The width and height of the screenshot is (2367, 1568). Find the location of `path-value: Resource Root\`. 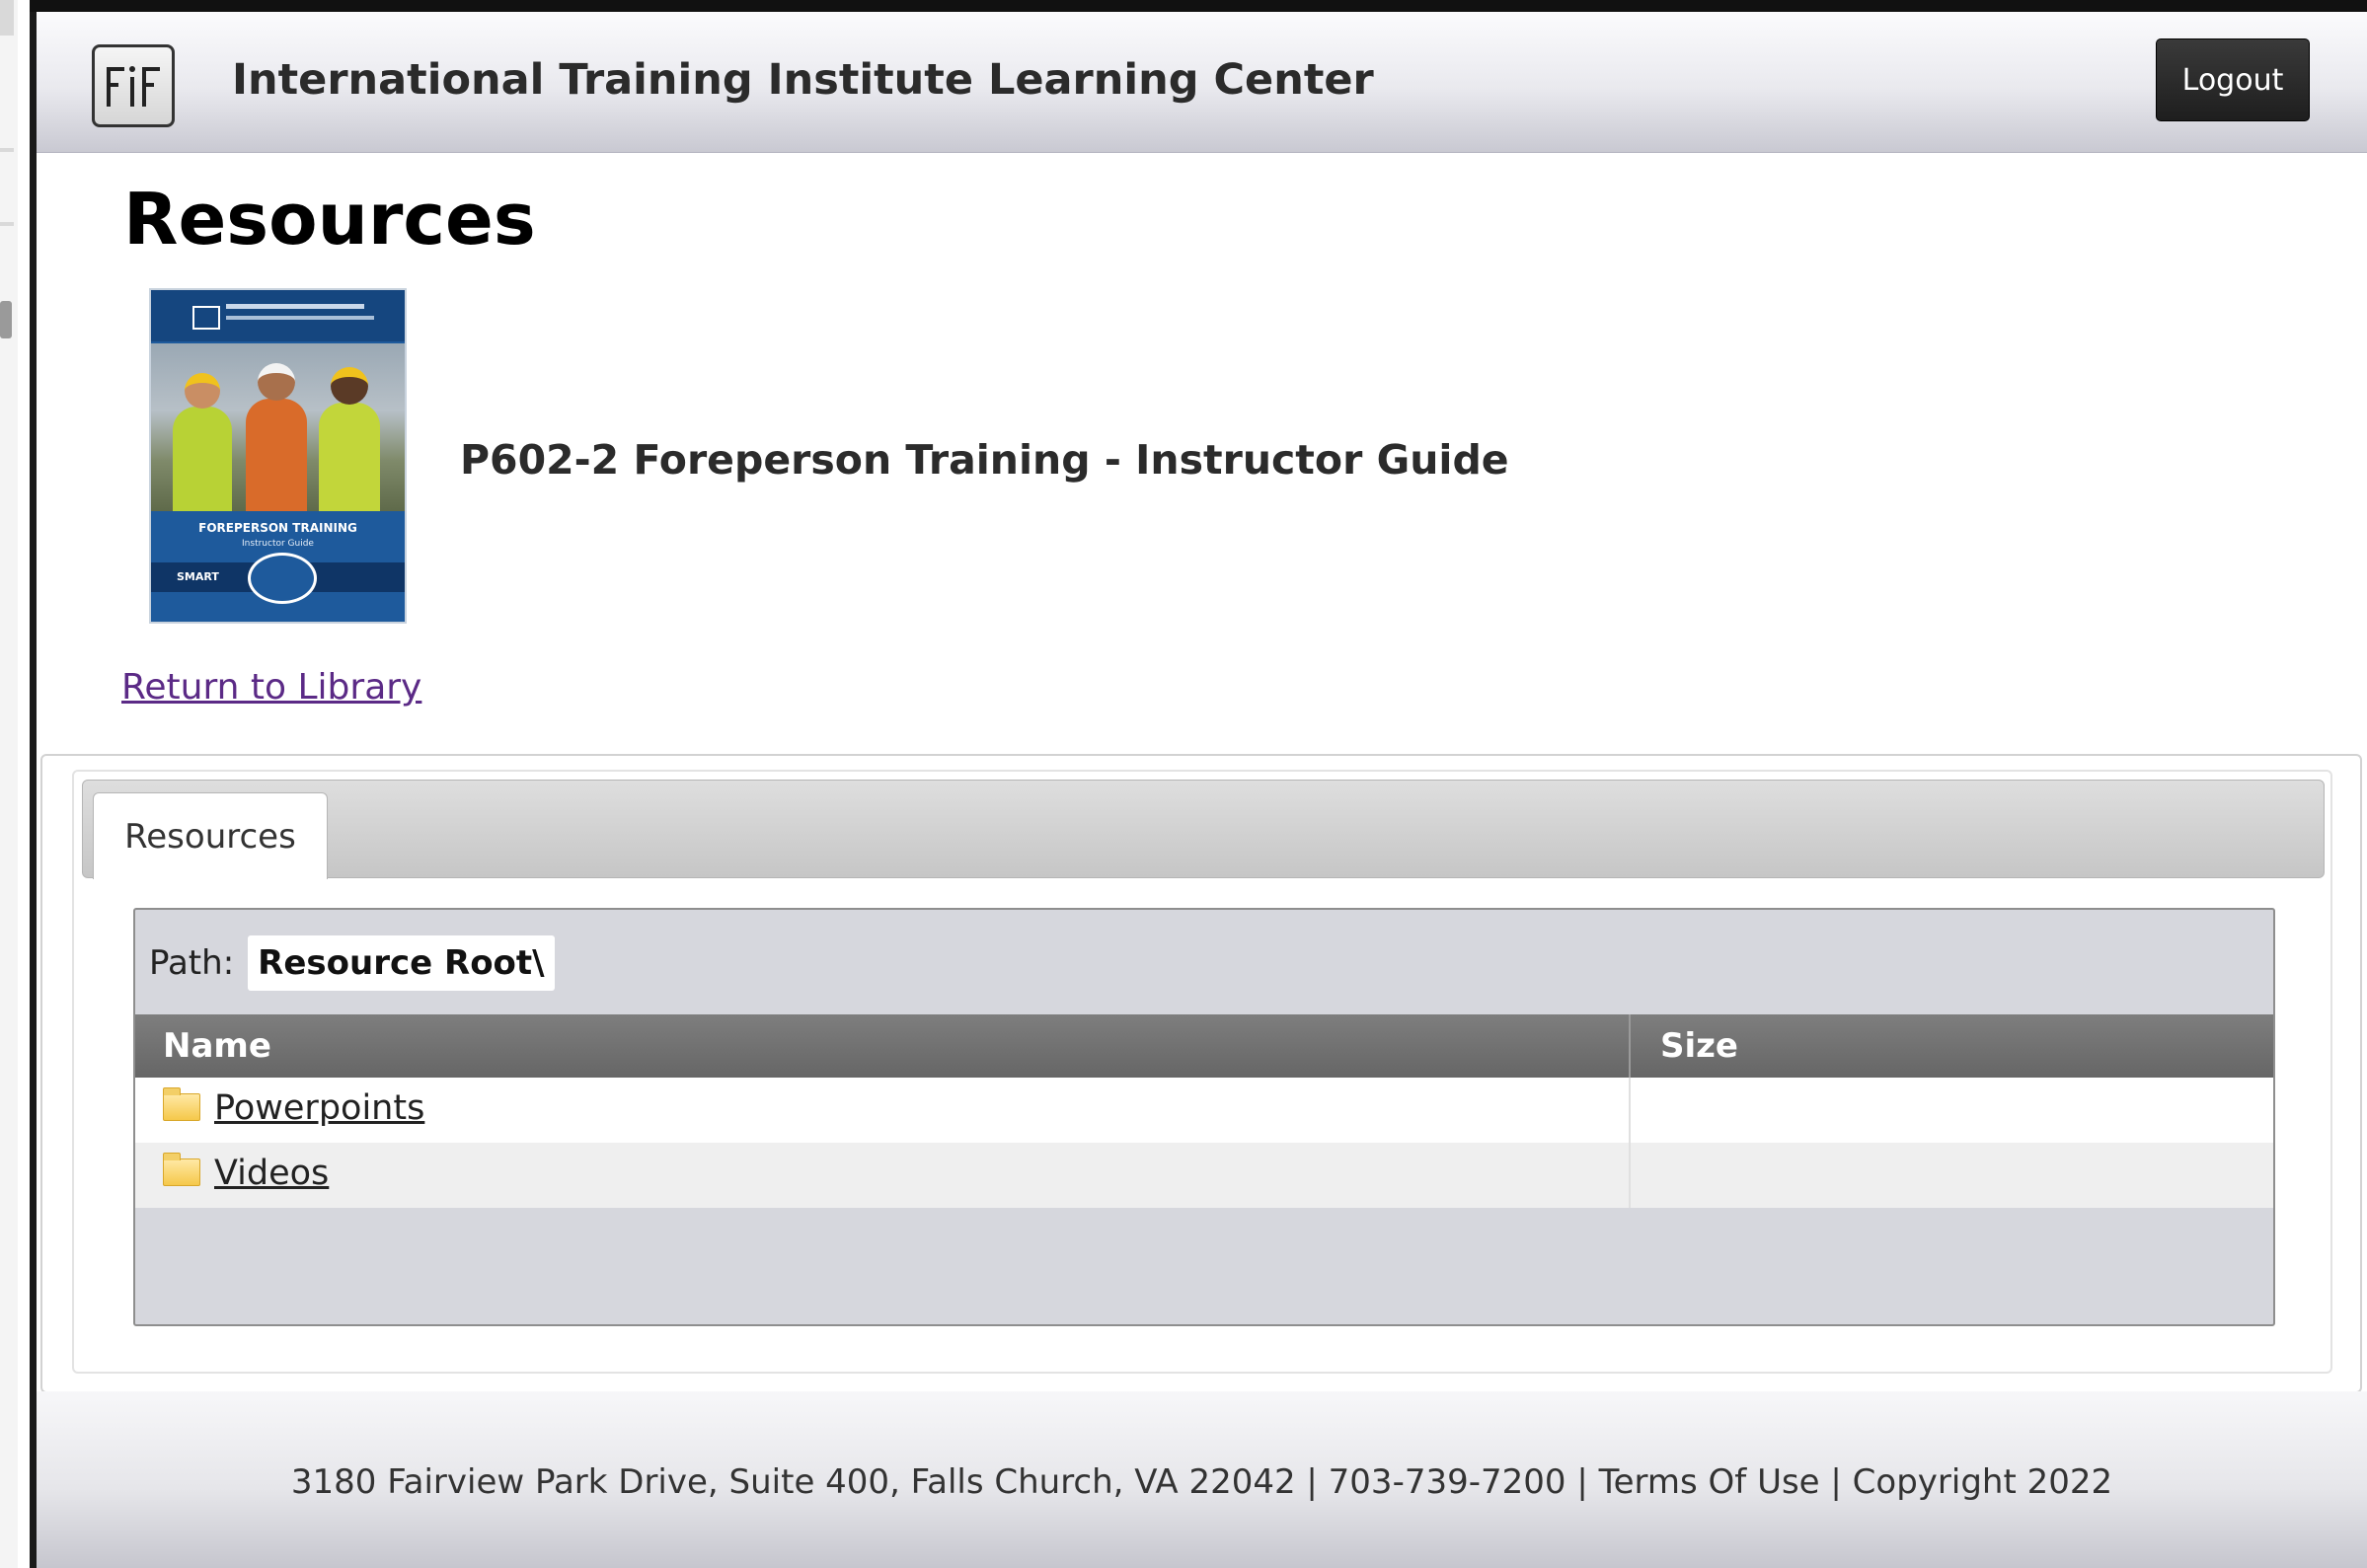

path-value: Resource Root\ is located at coordinates (401, 963).